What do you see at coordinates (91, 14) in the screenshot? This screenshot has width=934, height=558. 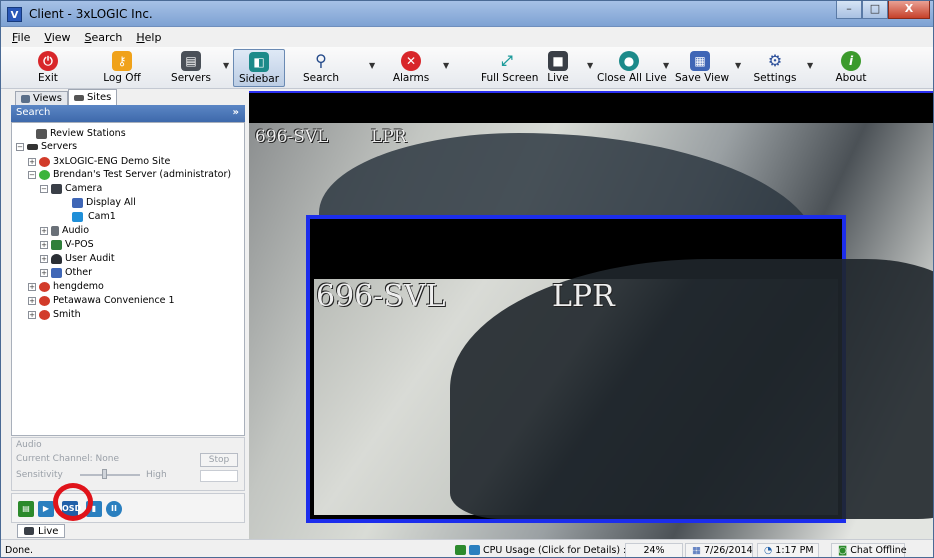 I see `window-title: Client - 3xLOGIC Inc.` at bounding box center [91, 14].